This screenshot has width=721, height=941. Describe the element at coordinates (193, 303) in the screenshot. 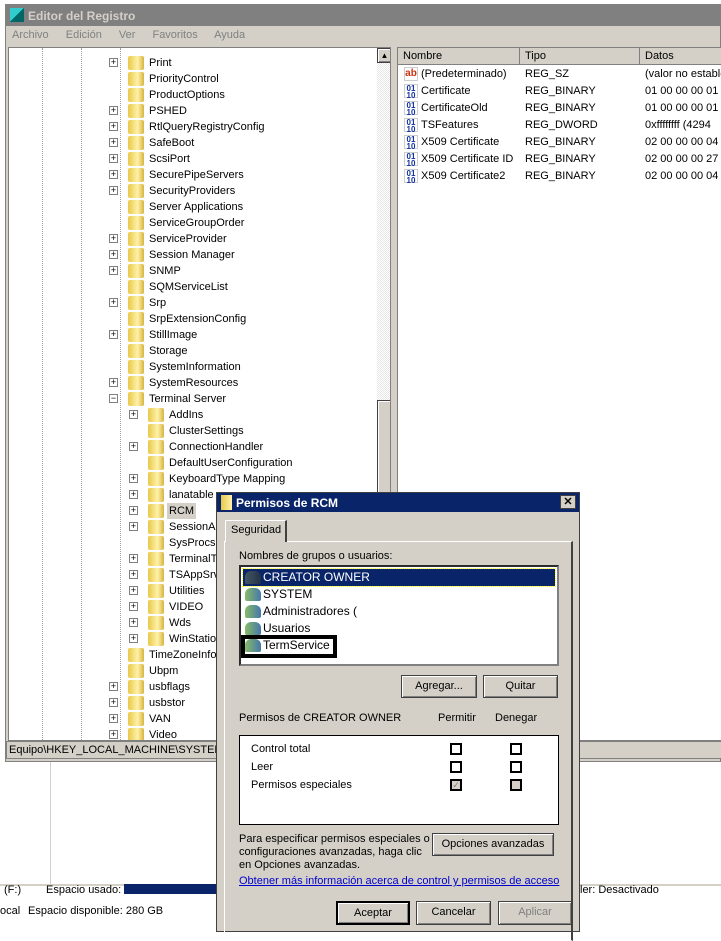

I see `tree-item: + Srp` at that location.